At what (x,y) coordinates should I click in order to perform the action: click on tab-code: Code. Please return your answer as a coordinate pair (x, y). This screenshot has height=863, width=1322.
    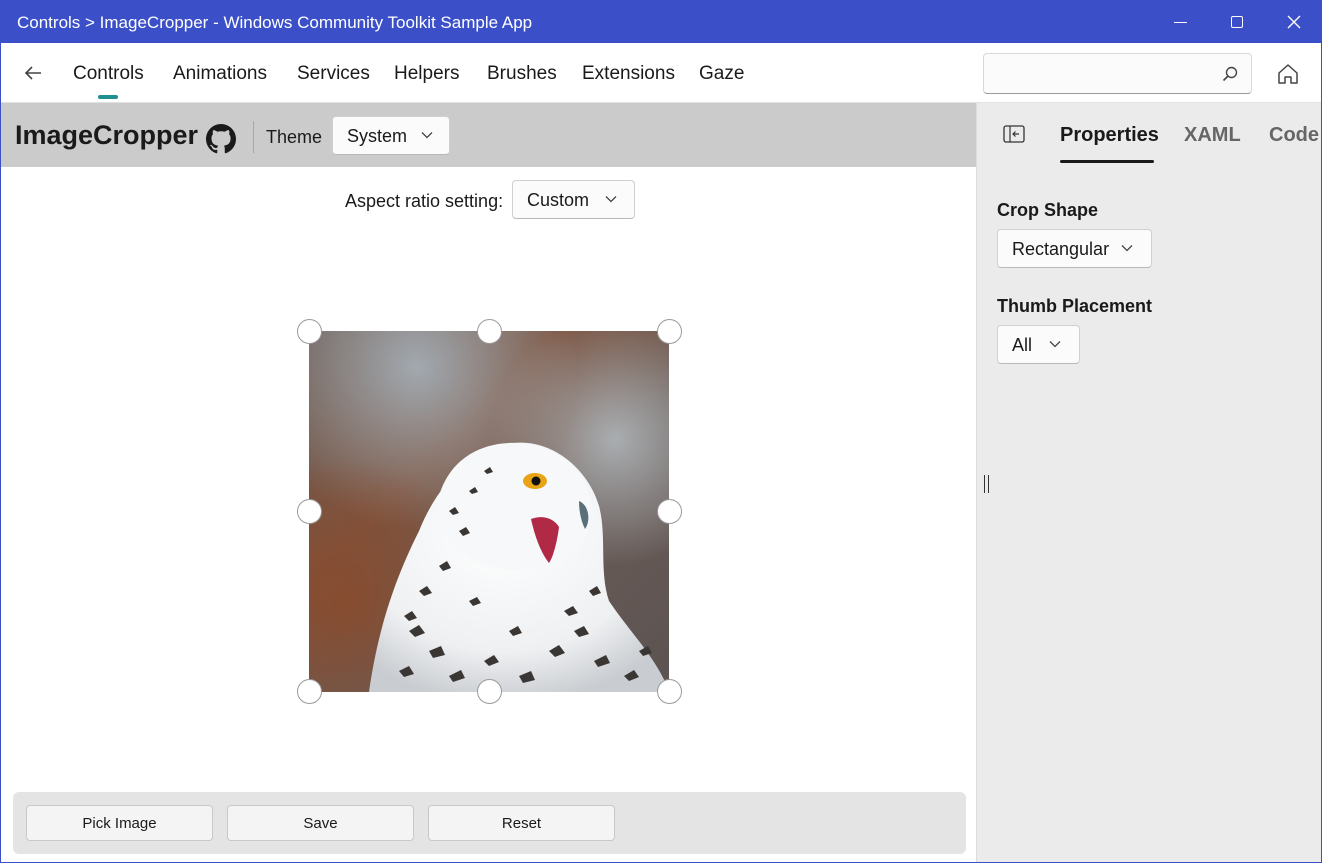
    Looking at the image, I should click on (1294, 135).